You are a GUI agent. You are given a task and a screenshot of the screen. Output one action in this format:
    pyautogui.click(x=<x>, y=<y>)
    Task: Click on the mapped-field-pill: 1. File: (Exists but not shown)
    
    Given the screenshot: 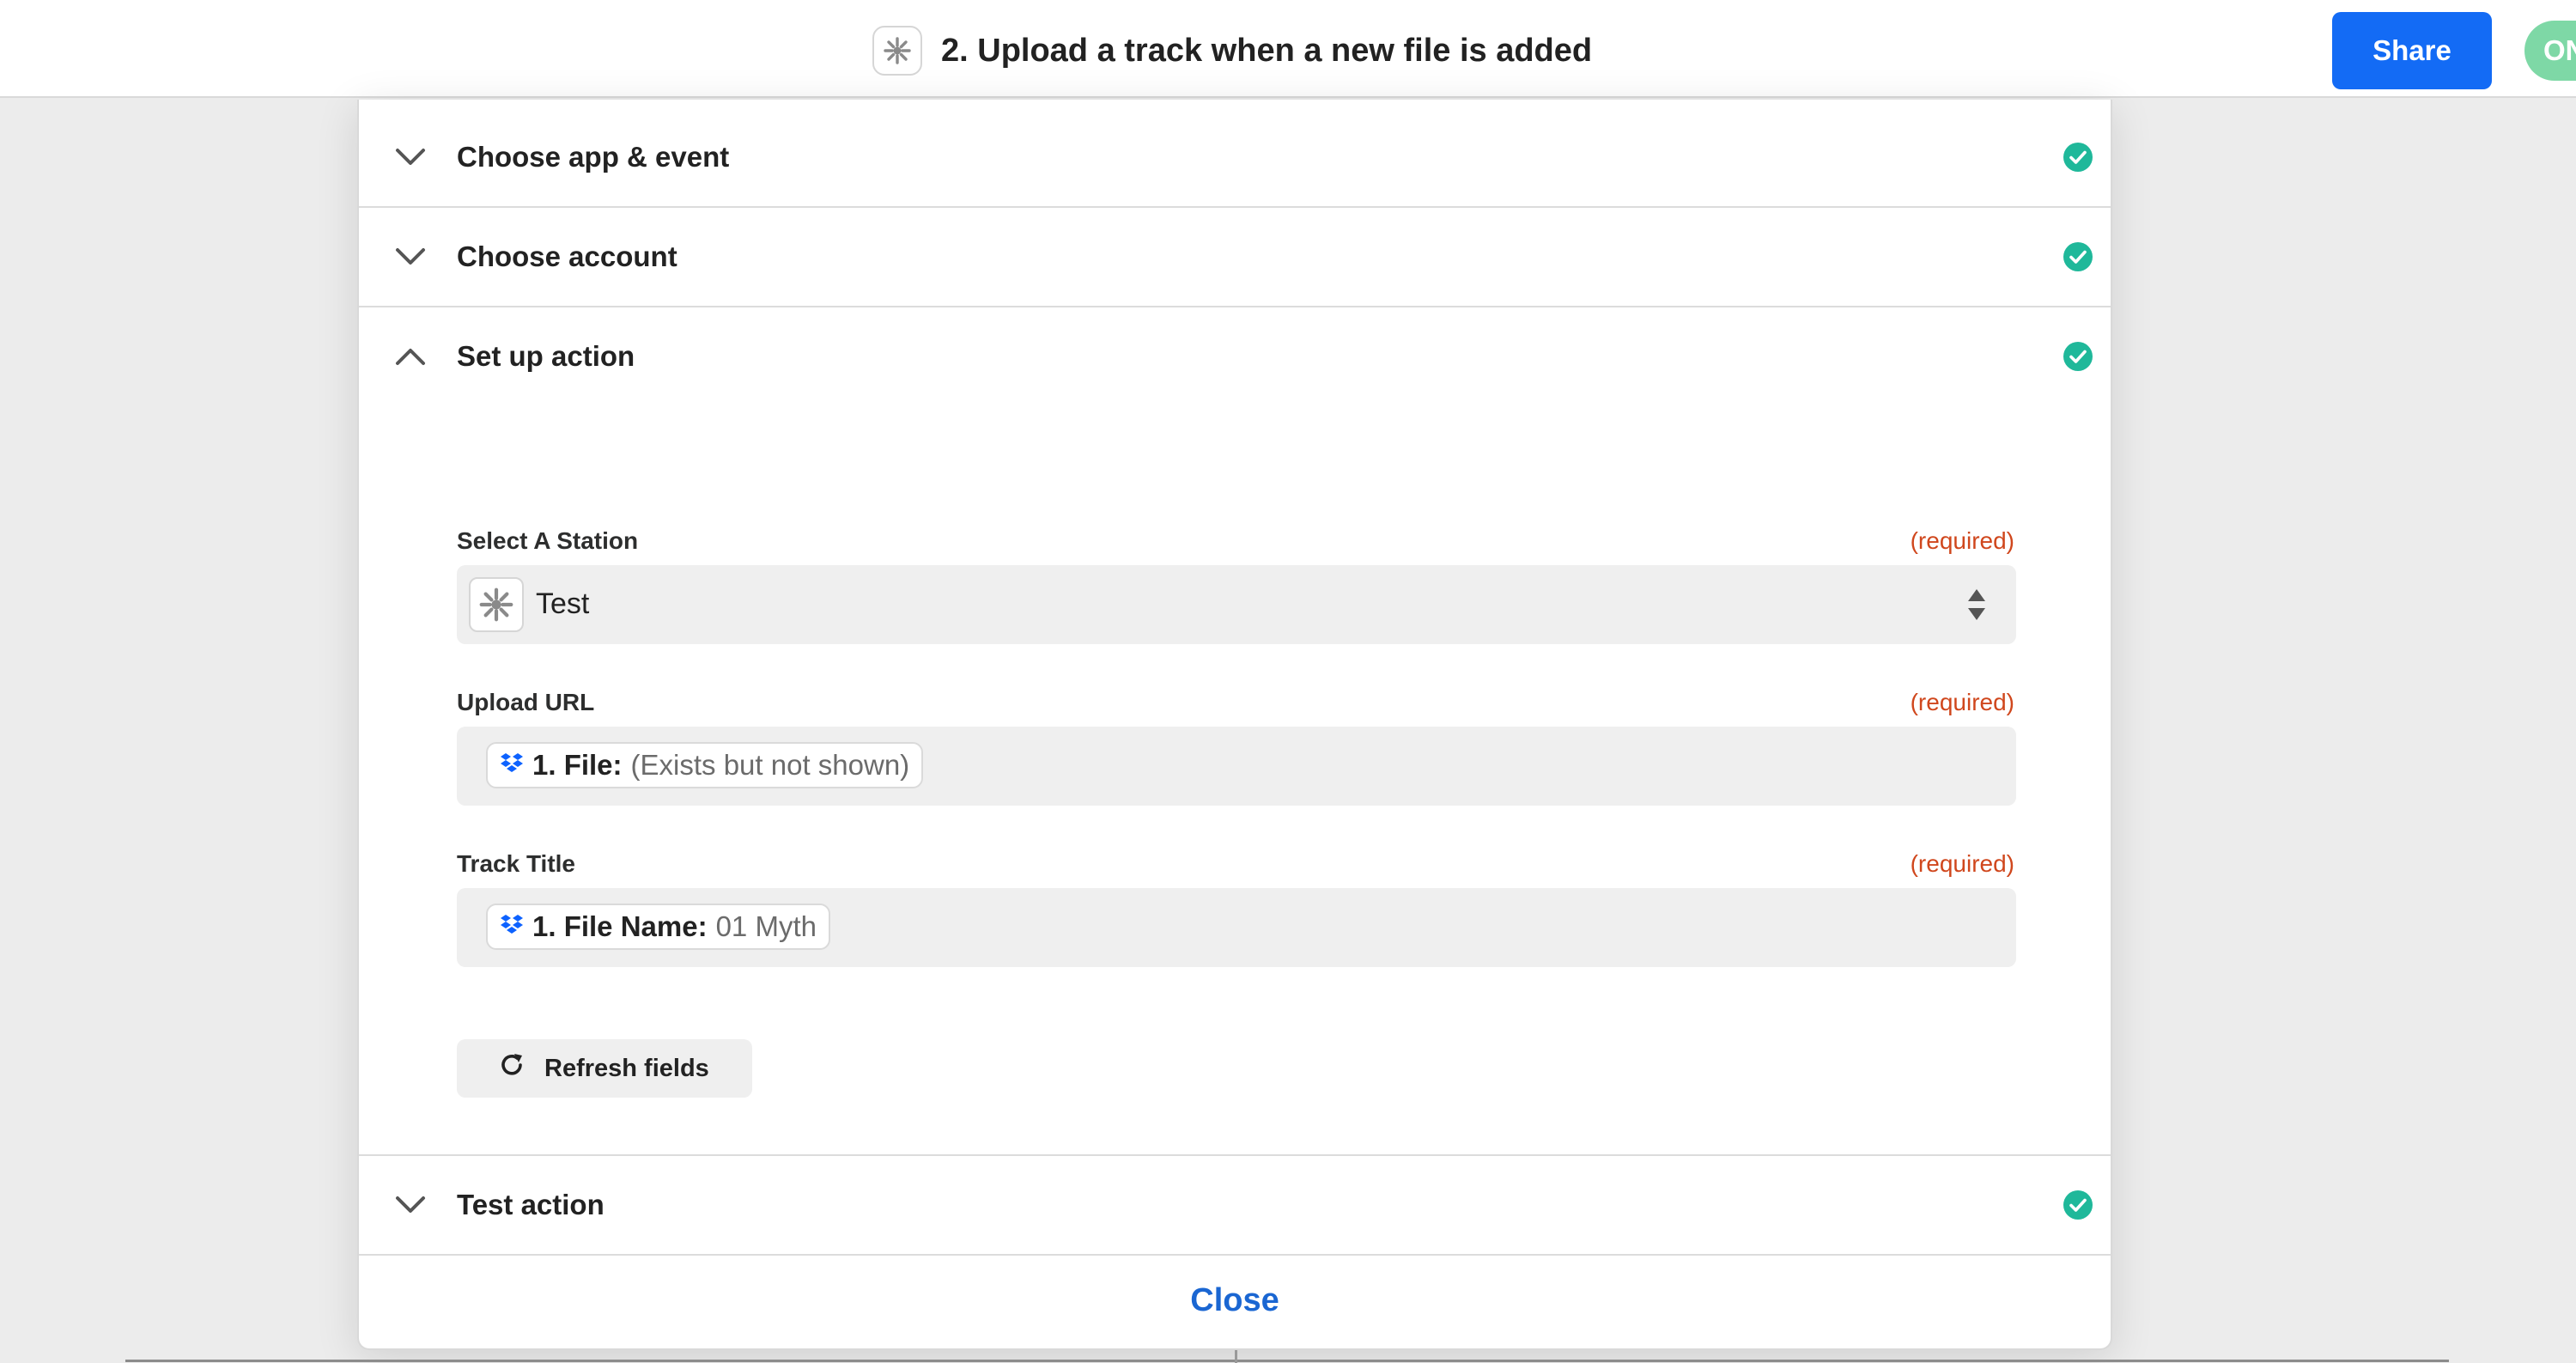 What is the action you would take?
    pyautogui.click(x=705, y=765)
    